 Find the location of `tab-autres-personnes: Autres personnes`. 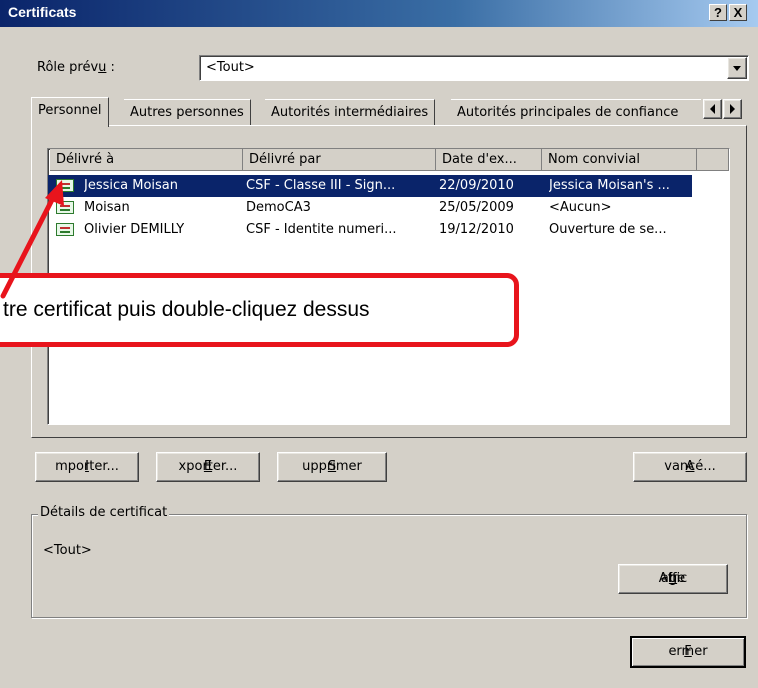

tab-autres-personnes: Autres personnes is located at coordinates (187, 112).